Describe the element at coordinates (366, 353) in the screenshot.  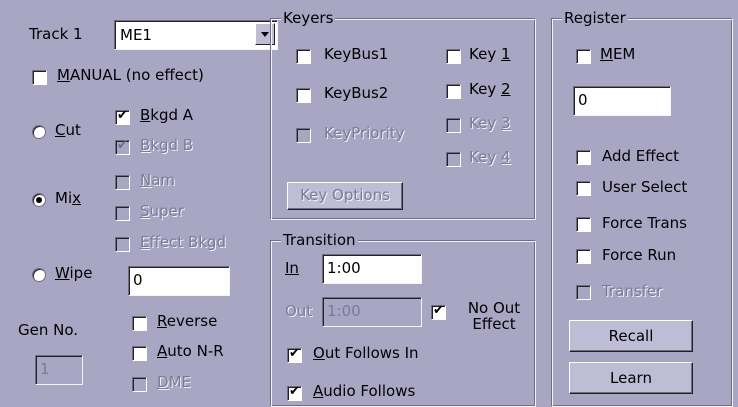
I see `out-follows-in-label: Out Follows In` at that location.